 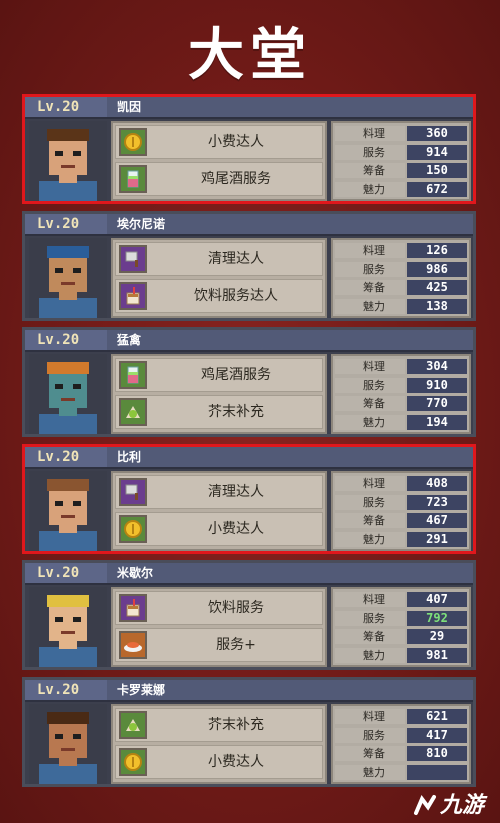 What do you see at coordinates (236, 296) in the screenshot?
I see `skill-label: 饮料服务达人` at bounding box center [236, 296].